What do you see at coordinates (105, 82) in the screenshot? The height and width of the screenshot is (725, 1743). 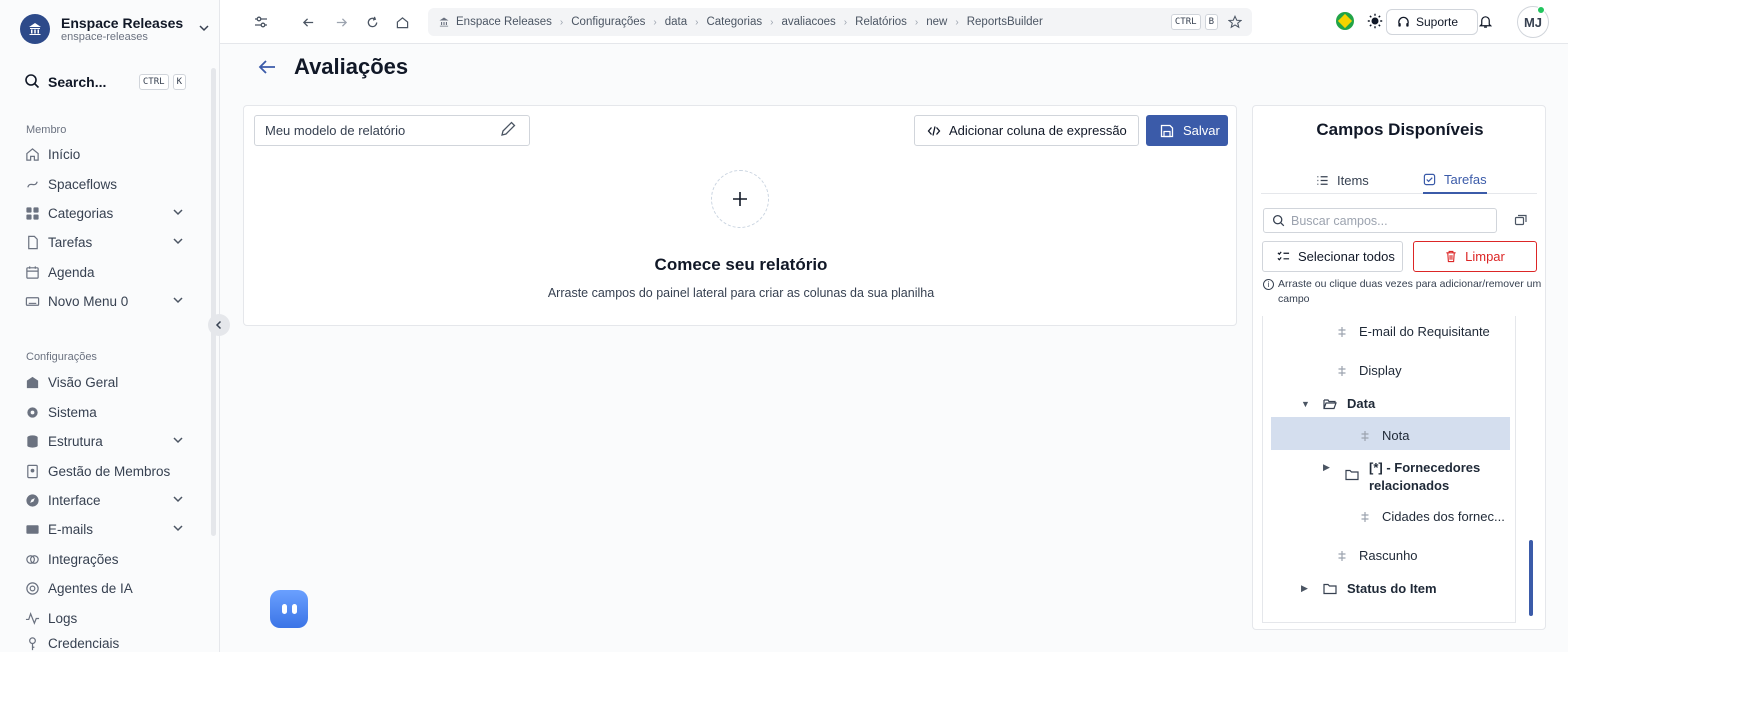 I see `search-trigger: Search... CTRL K` at bounding box center [105, 82].